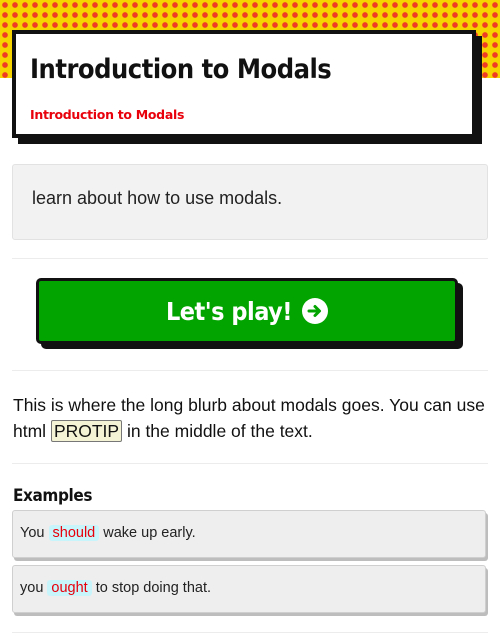 The height and width of the screenshot is (636, 500). What do you see at coordinates (74, 533) in the screenshot?
I see `modal-word-highlight: should` at bounding box center [74, 533].